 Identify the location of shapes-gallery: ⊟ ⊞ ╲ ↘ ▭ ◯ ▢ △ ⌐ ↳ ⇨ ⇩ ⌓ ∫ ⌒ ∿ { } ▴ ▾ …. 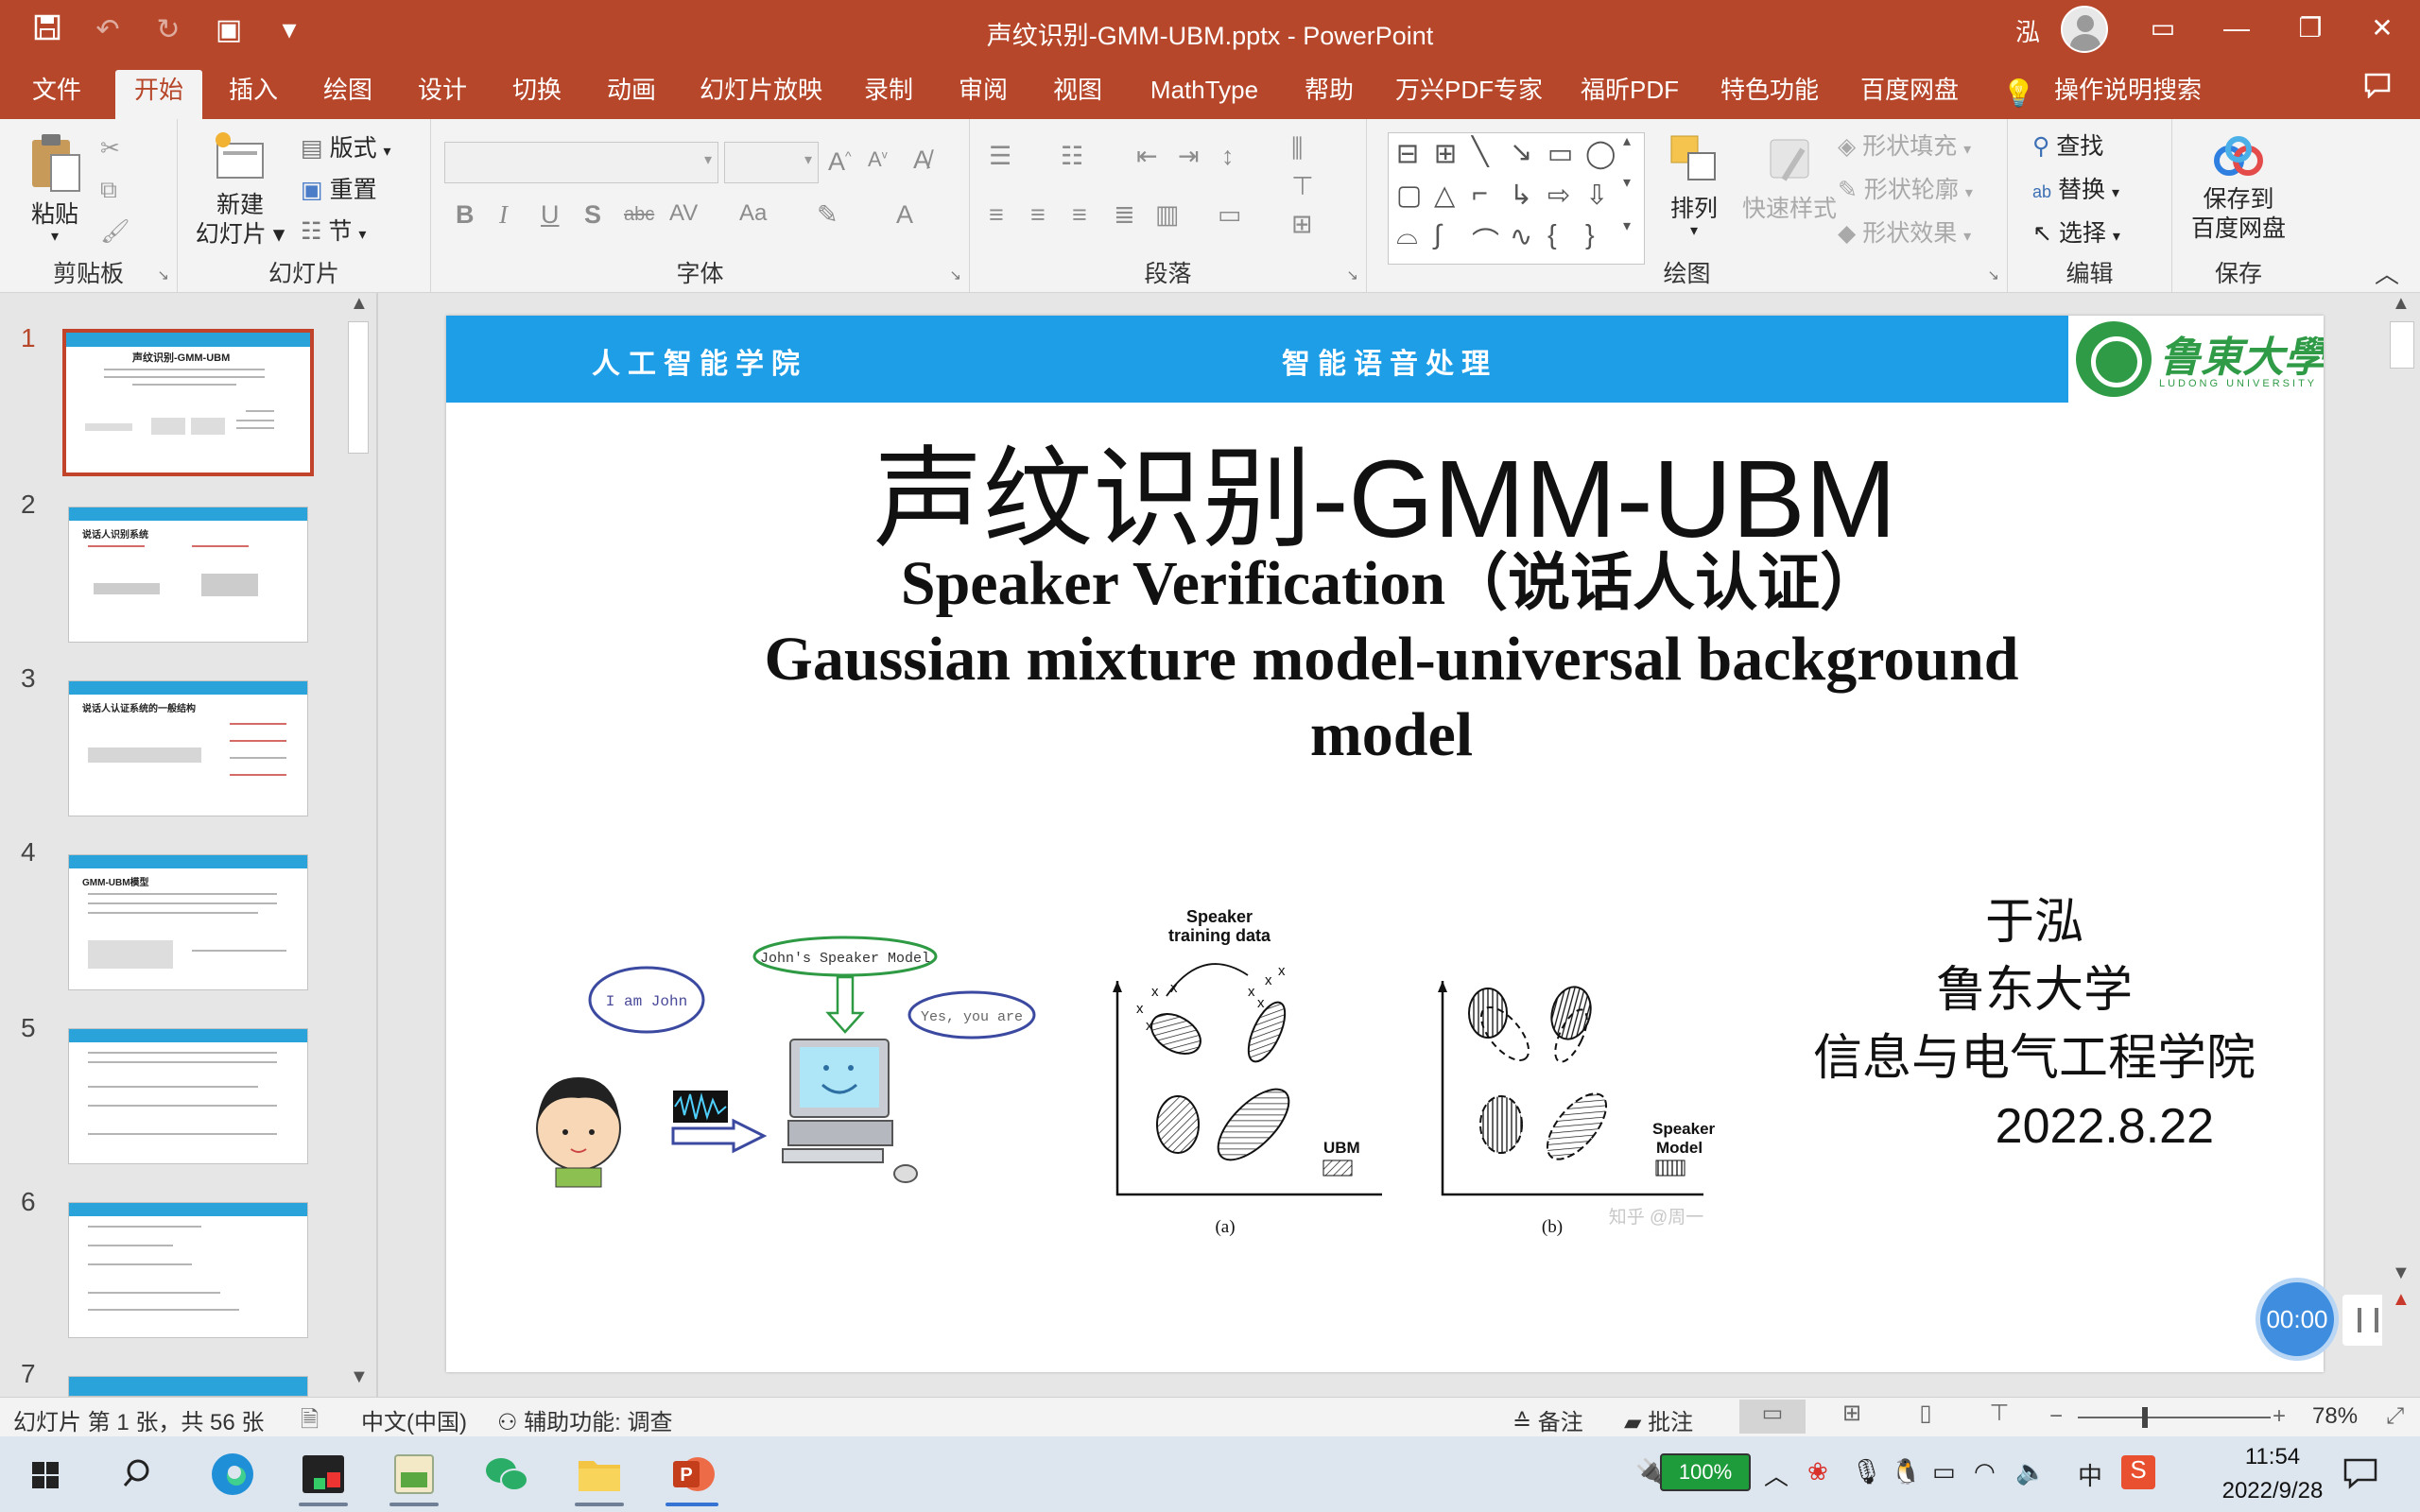
(1516, 198).